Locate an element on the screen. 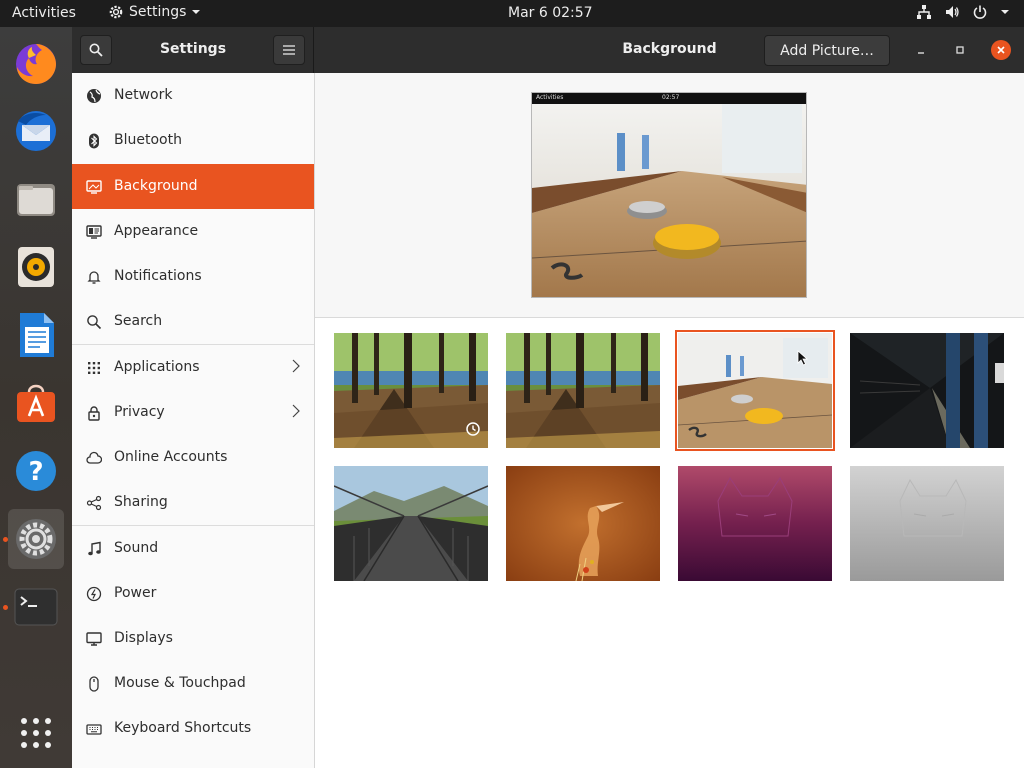  subway-wallpaper-image is located at coordinates (927, 390).